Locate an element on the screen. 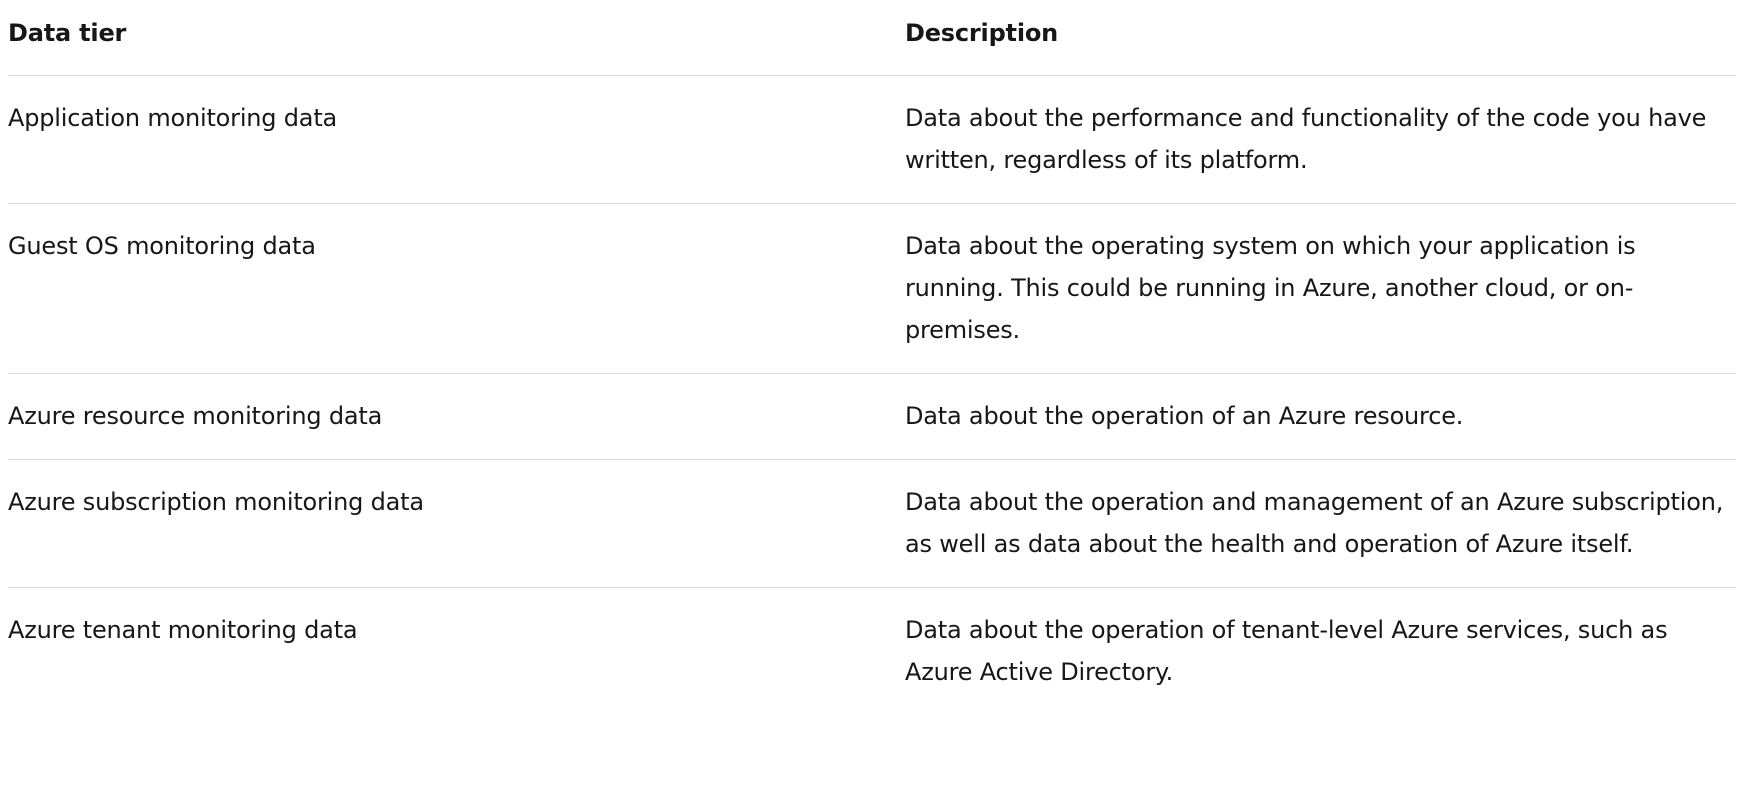 This screenshot has height=794, width=1744. data-tier-cell: Guest OS monitoring data is located at coordinates (162, 246).